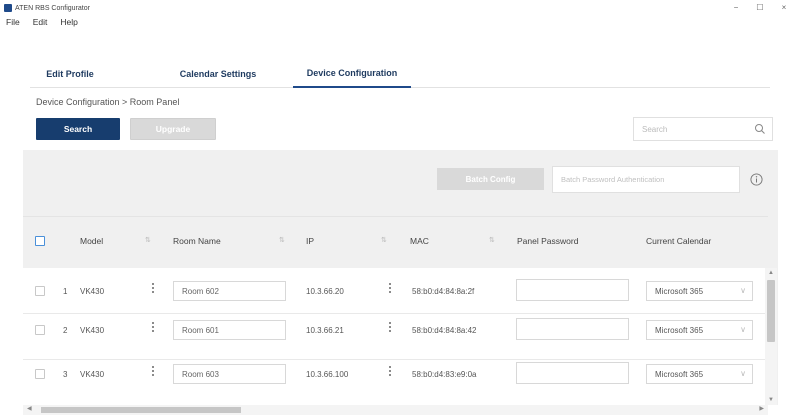  I want to click on column-header-model: Model, so click(91, 241).